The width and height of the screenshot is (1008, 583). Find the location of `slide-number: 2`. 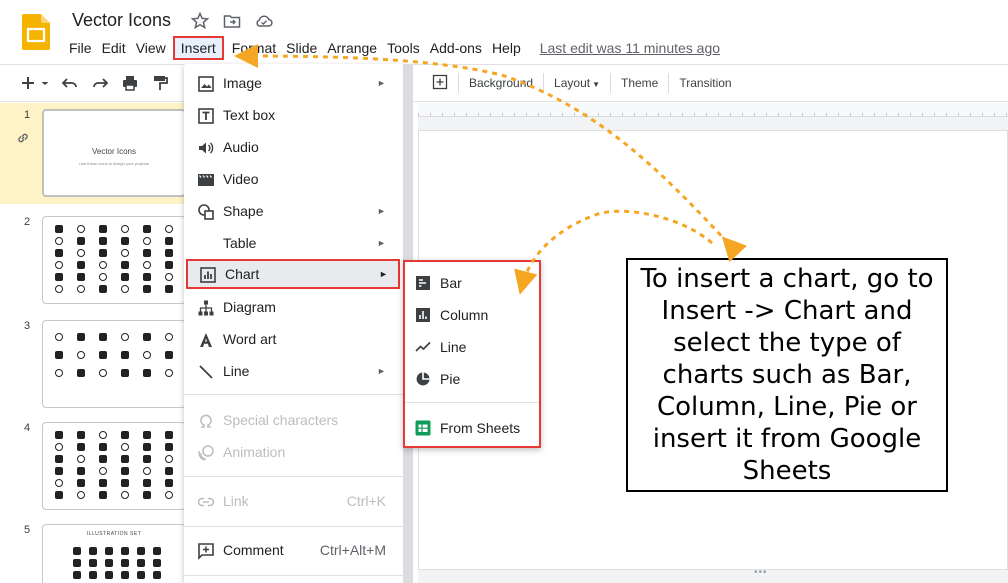

slide-number: 2 is located at coordinates (27, 222).